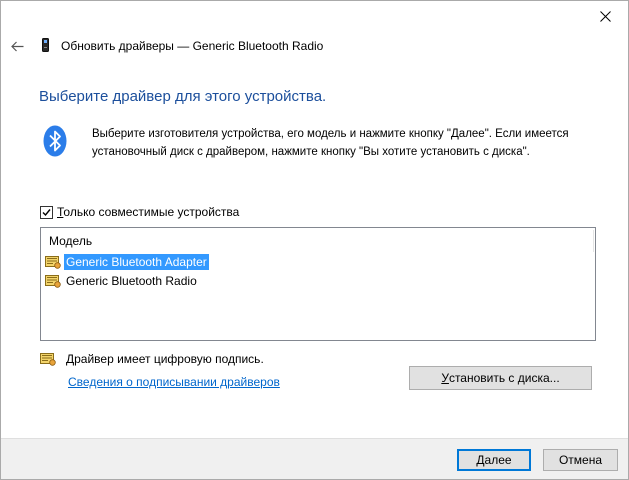 The height and width of the screenshot is (480, 629). Describe the element at coordinates (45, 45) in the screenshot. I see `bluetooth-device-icon` at that location.